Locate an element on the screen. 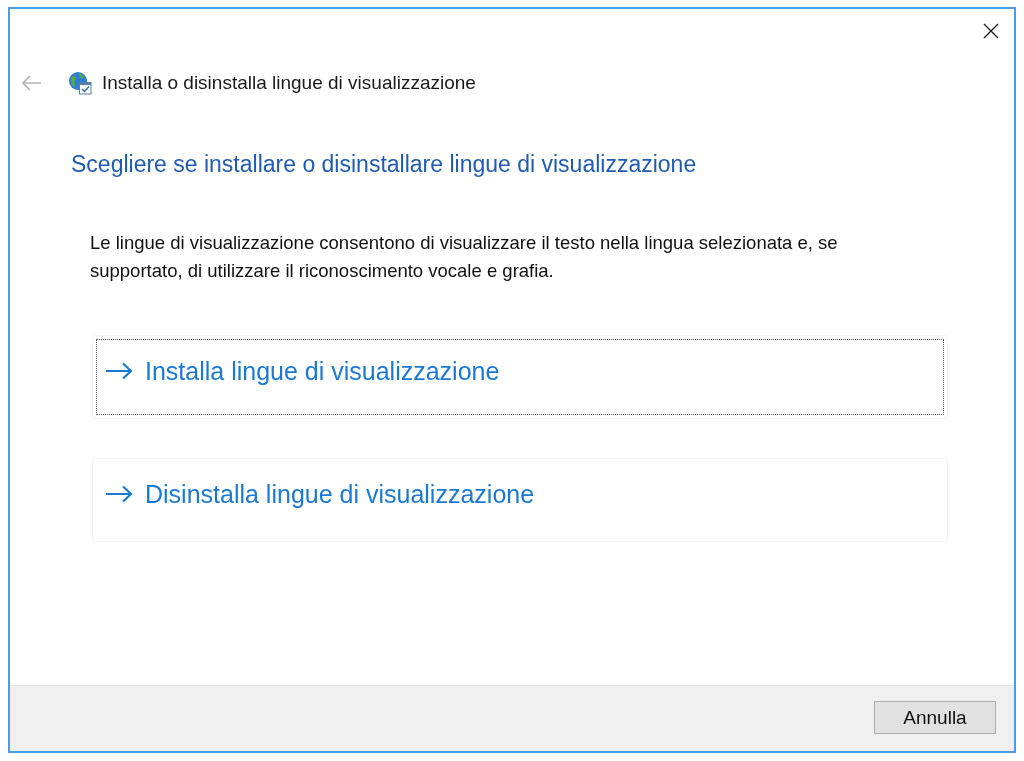  command-link: Installa lingue di visualizzazione is located at coordinates (520, 377).